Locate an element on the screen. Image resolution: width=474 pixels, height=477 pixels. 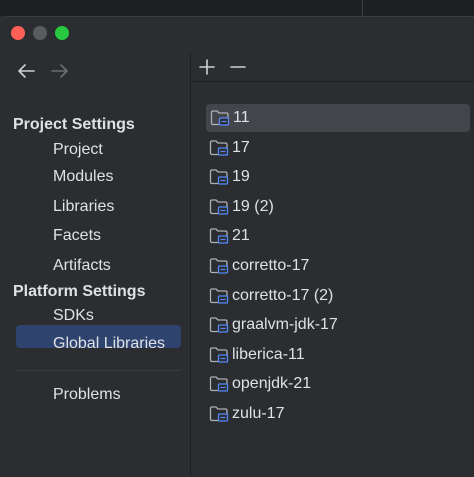
sdk-row: corretto-17 (2) is located at coordinates (338, 296).